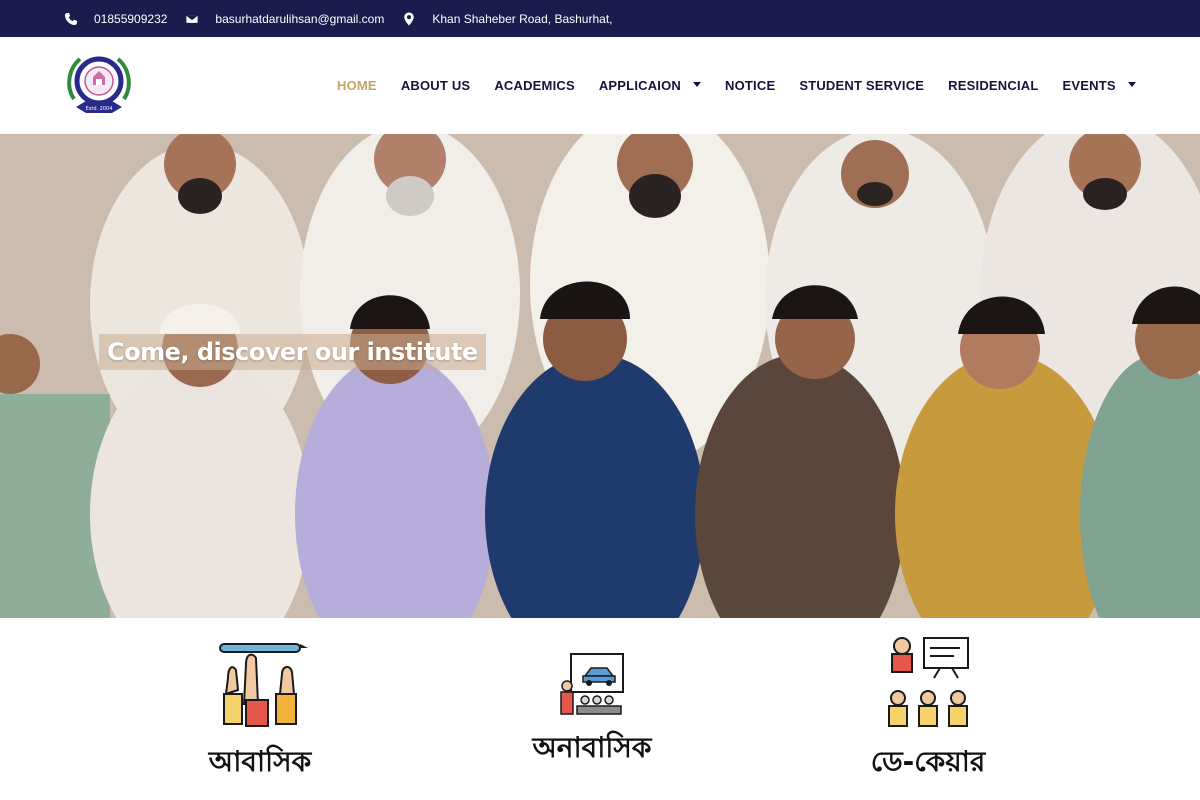 The height and width of the screenshot is (800, 1200). Describe the element at coordinates (292, 352) in the screenshot. I see `hero-title: Come, discover our institute` at that location.